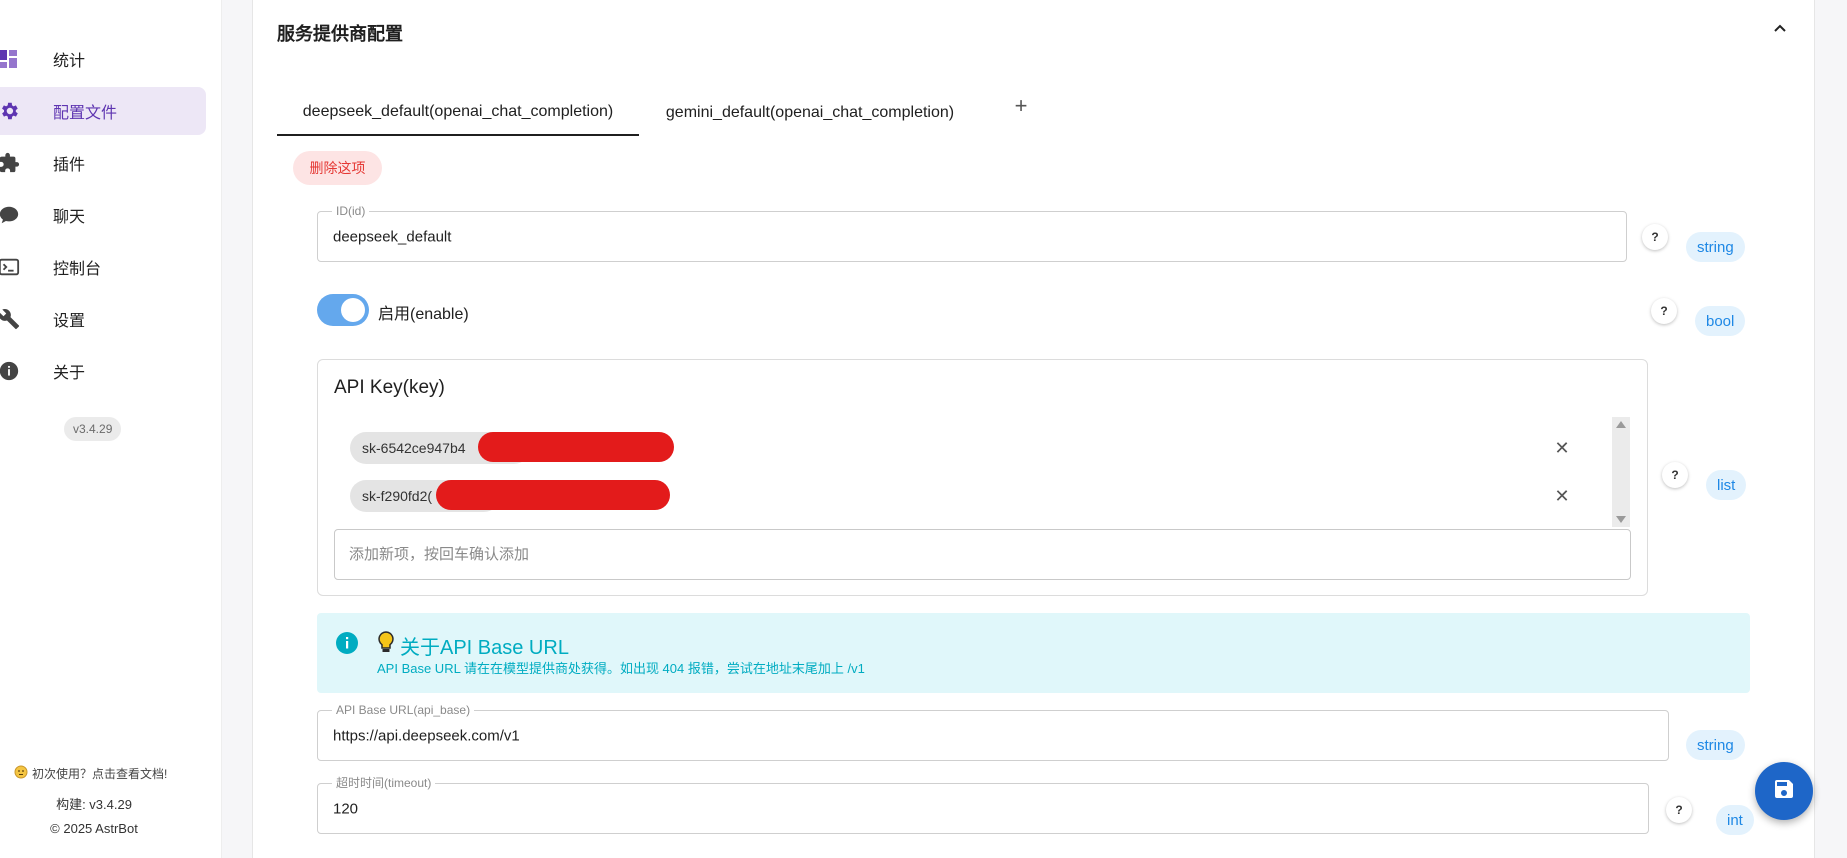  I want to click on terminal-icon, so click(10, 267).